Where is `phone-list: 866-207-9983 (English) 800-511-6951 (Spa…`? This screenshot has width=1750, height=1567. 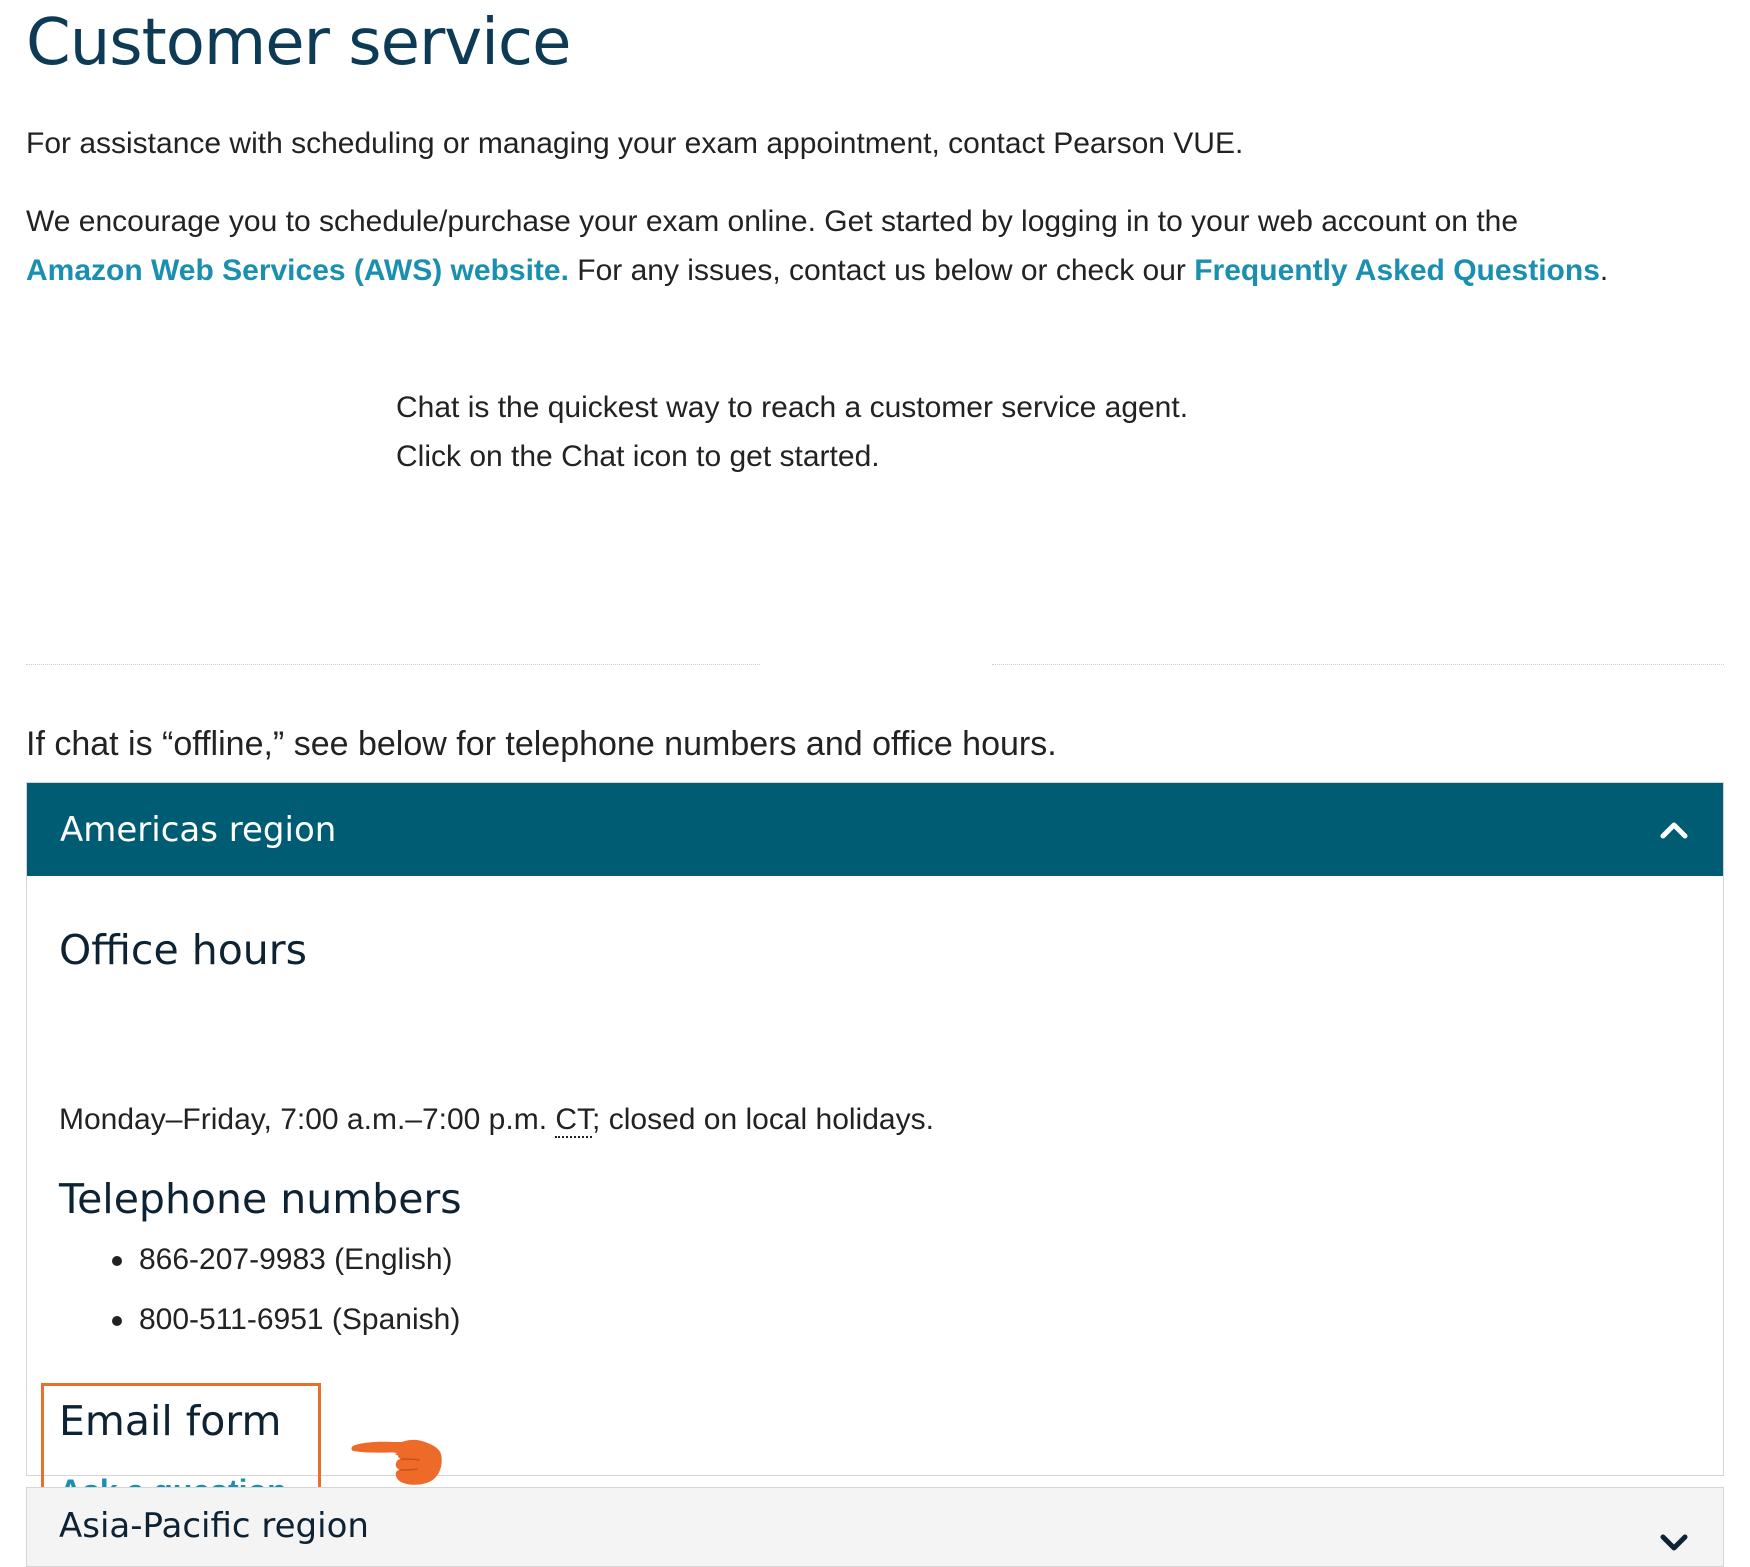 phone-list: 866-207-9983 (English) 800-511-6951 (Spa… is located at coordinates (259, 1300).